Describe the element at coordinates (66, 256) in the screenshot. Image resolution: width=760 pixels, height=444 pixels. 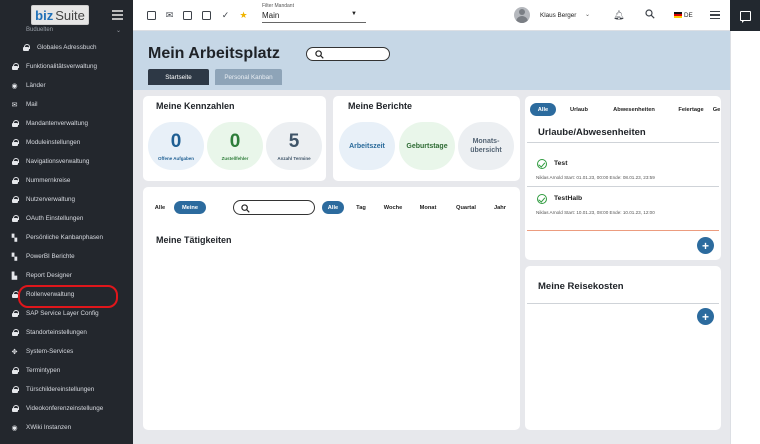
I see `sidebar-item: ▚ PowerBI Berichte` at that location.